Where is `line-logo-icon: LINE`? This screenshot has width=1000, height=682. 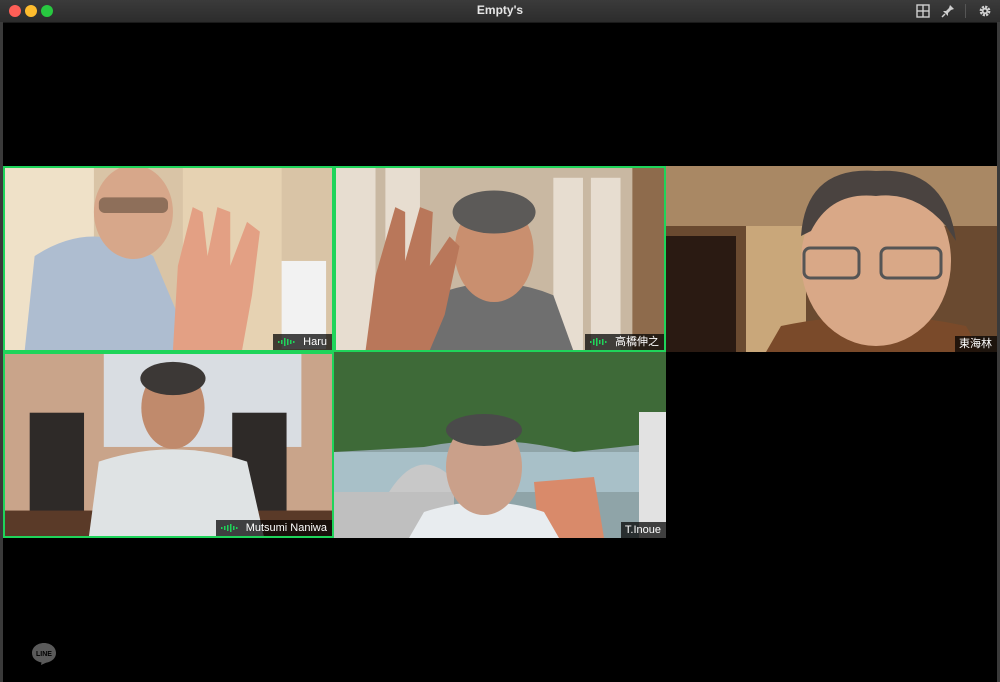
line-logo-icon: LINE is located at coordinates (44, 654).